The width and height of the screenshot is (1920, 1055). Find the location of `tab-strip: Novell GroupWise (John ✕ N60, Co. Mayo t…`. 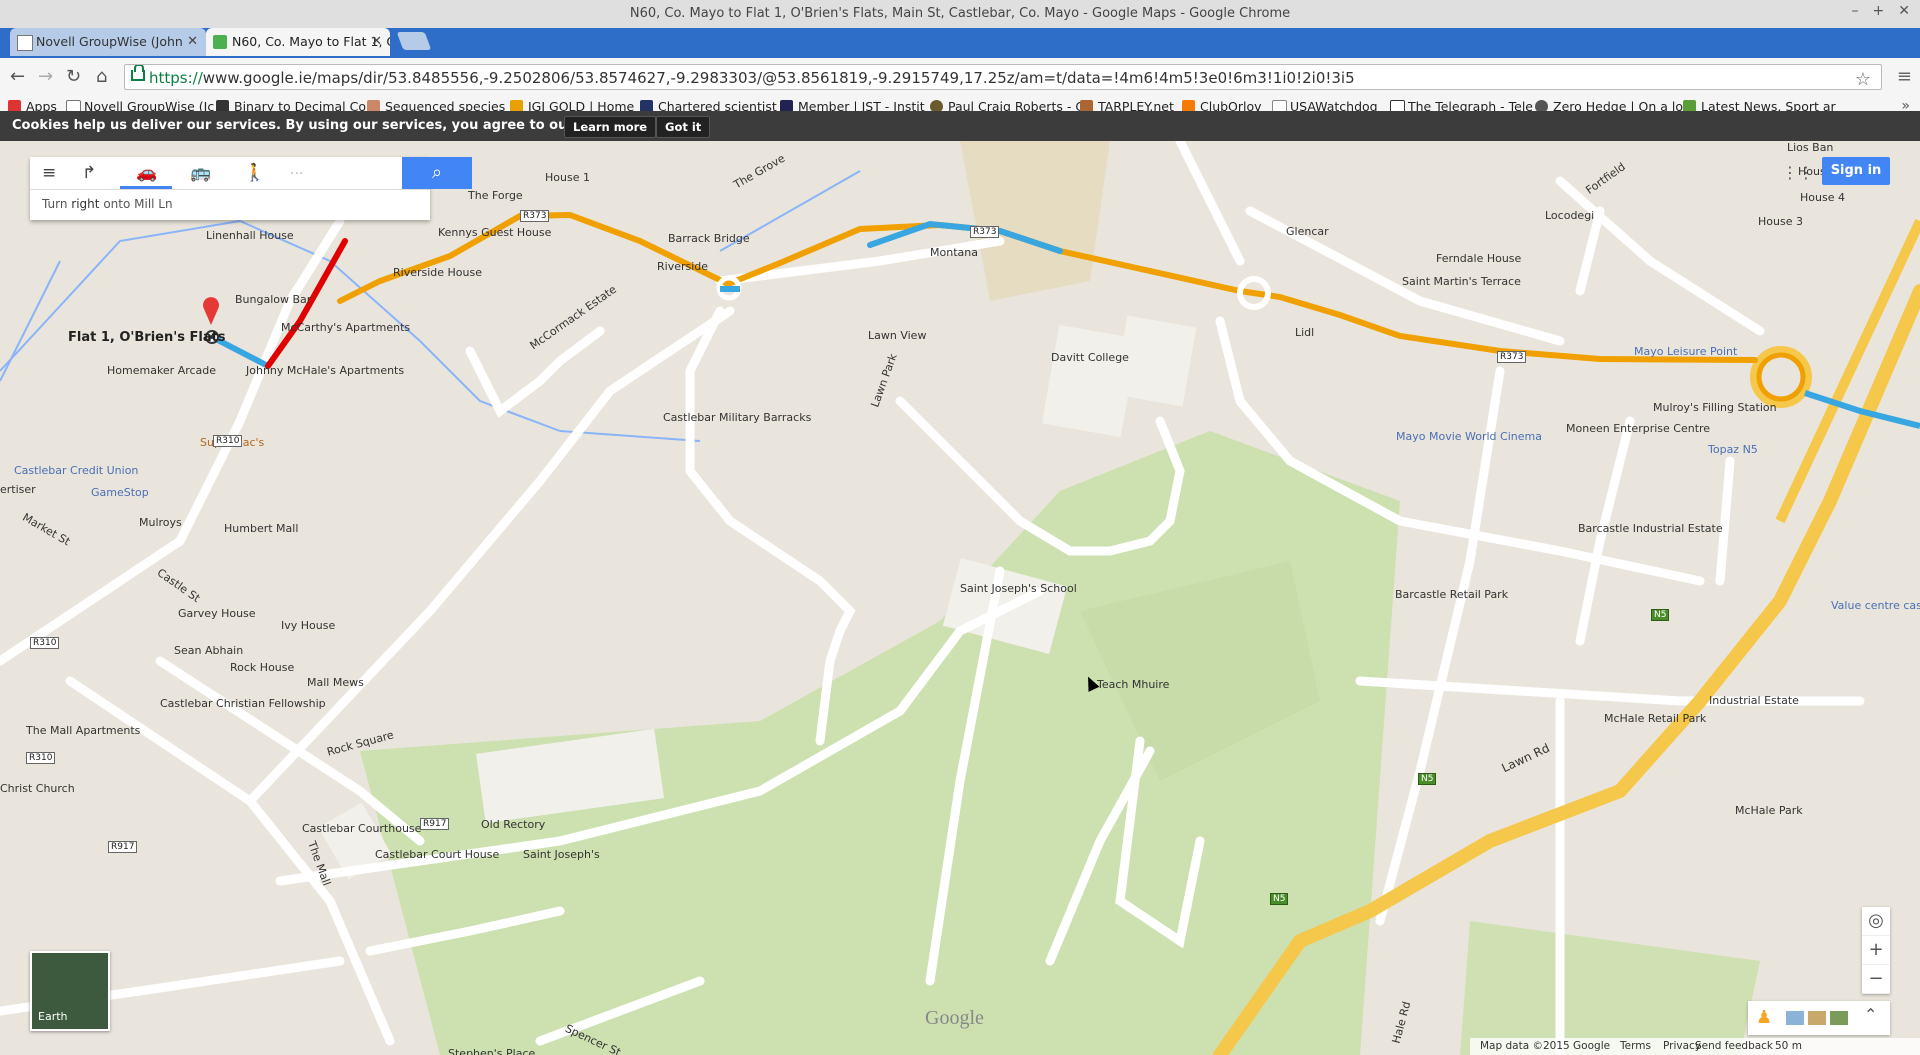

tab-strip: Novell GroupWise (John ✕ N60, Co. Mayo t… is located at coordinates (960, 43).